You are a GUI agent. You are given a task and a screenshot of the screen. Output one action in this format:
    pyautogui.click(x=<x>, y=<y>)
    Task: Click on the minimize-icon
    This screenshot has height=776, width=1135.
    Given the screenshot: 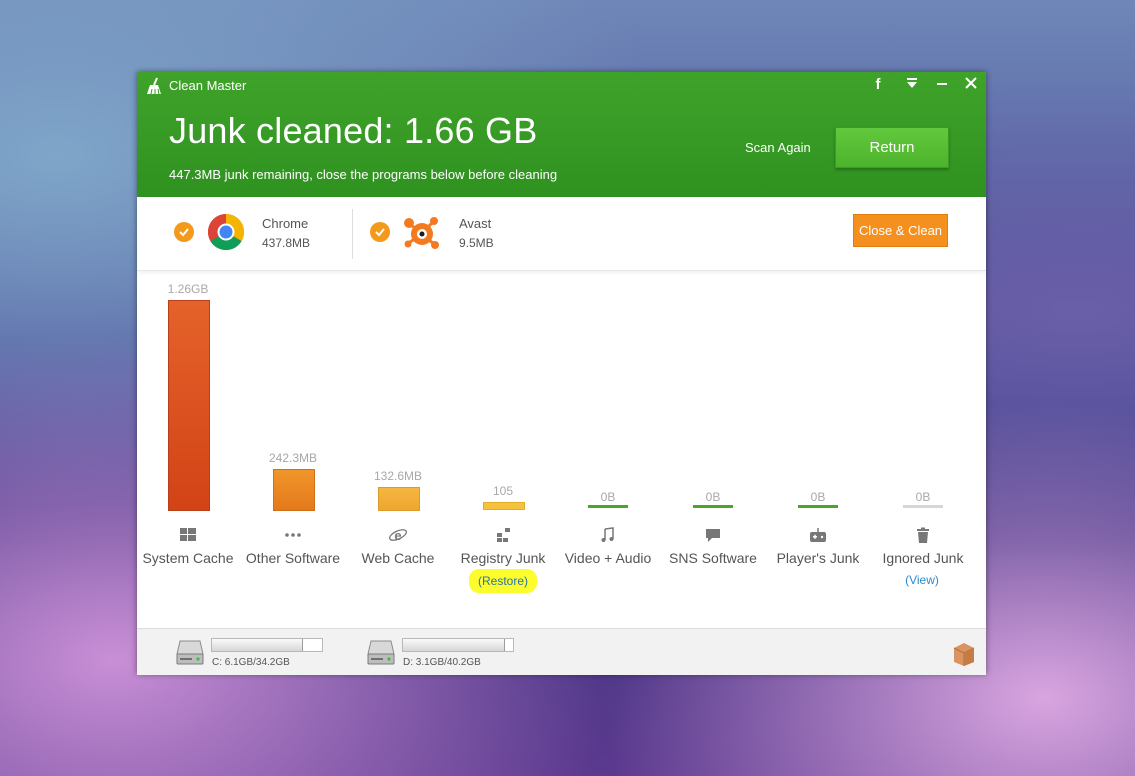 What is the action you would take?
    pyautogui.click(x=942, y=85)
    